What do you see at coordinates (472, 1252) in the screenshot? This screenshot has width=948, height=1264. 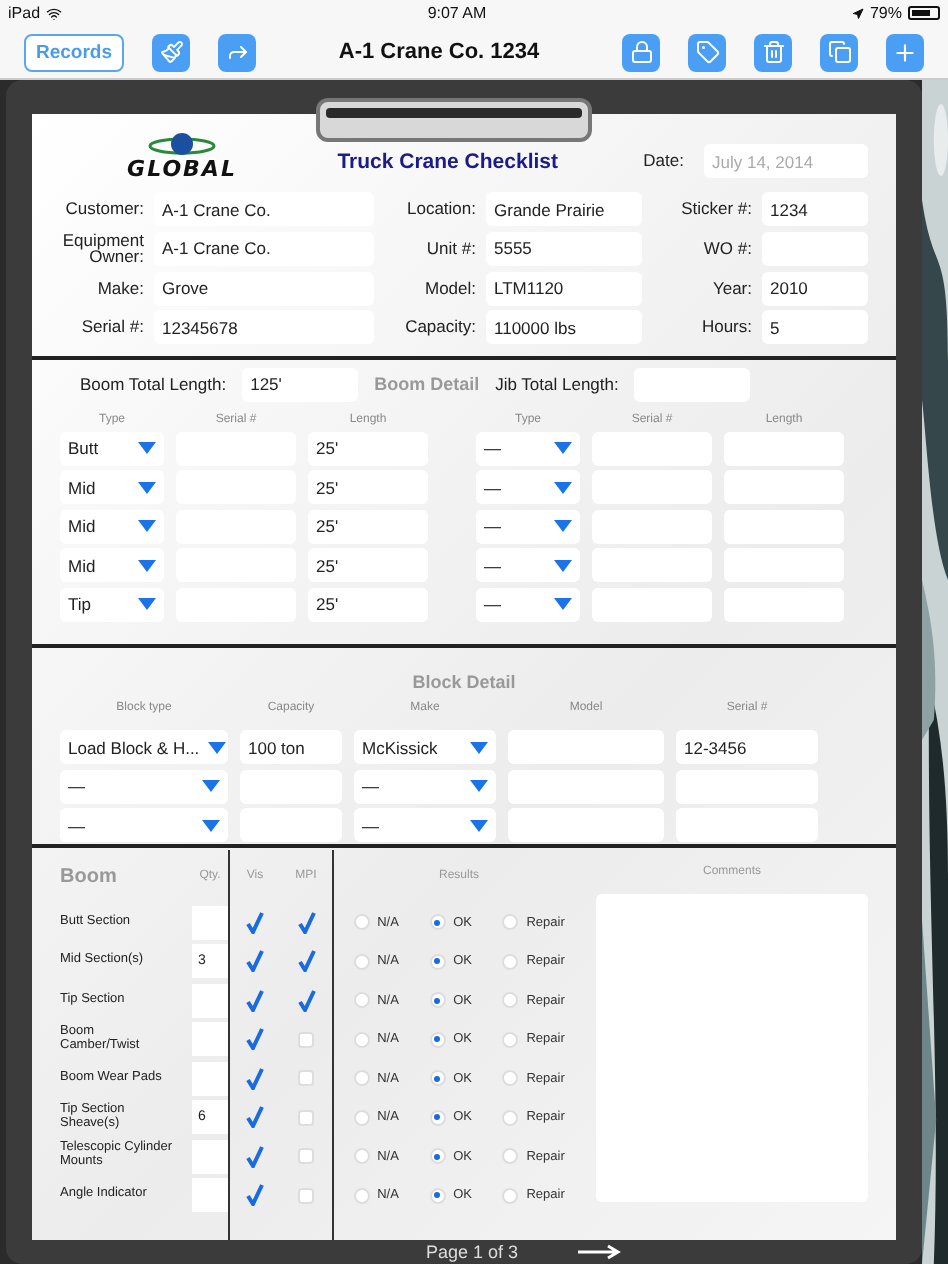 I see `page-indicator: Page 1 of 3` at bounding box center [472, 1252].